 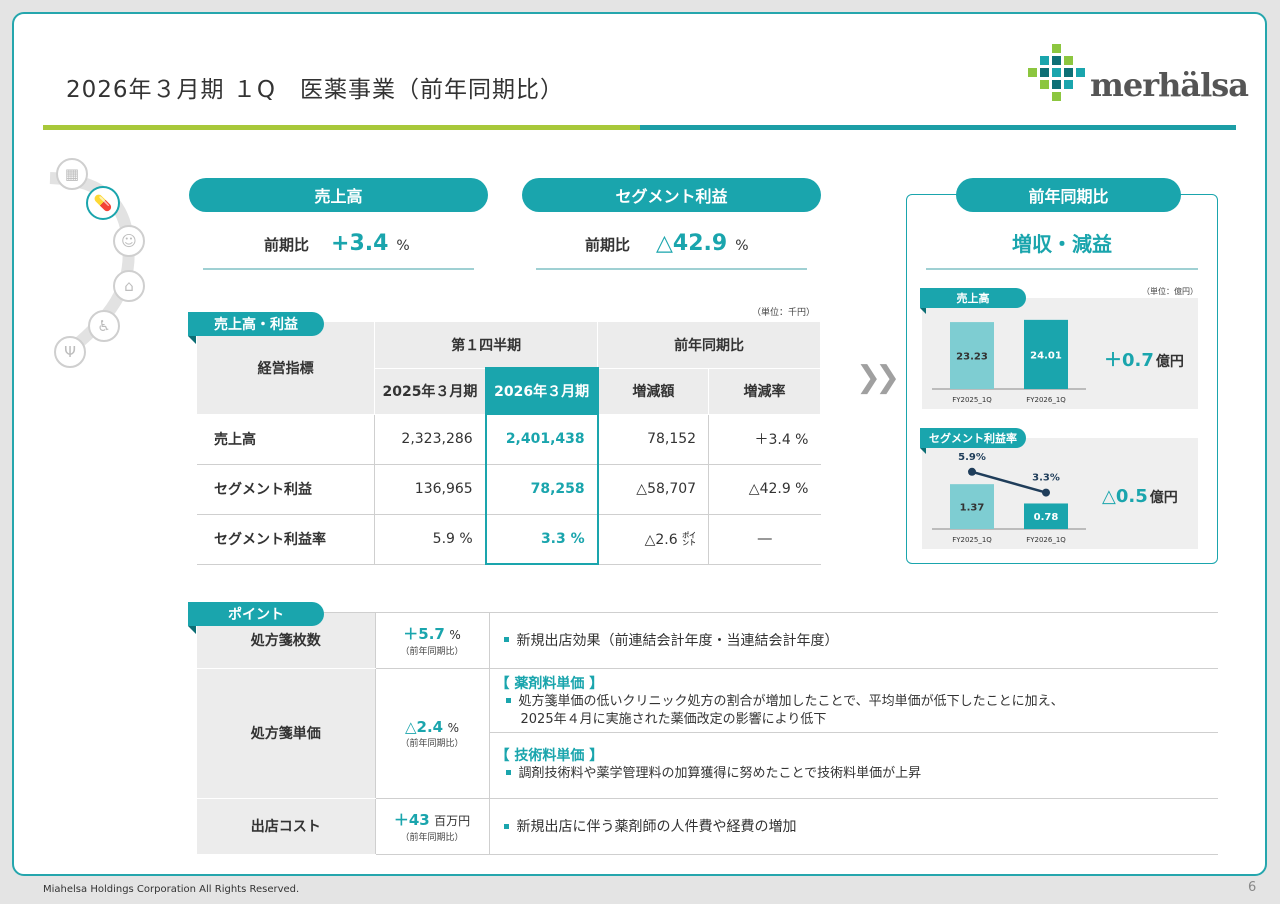 What do you see at coordinates (430, 391) in the screenshot?
I see `th-fy25: 2025年３月期` at bounding box center [430, 391].